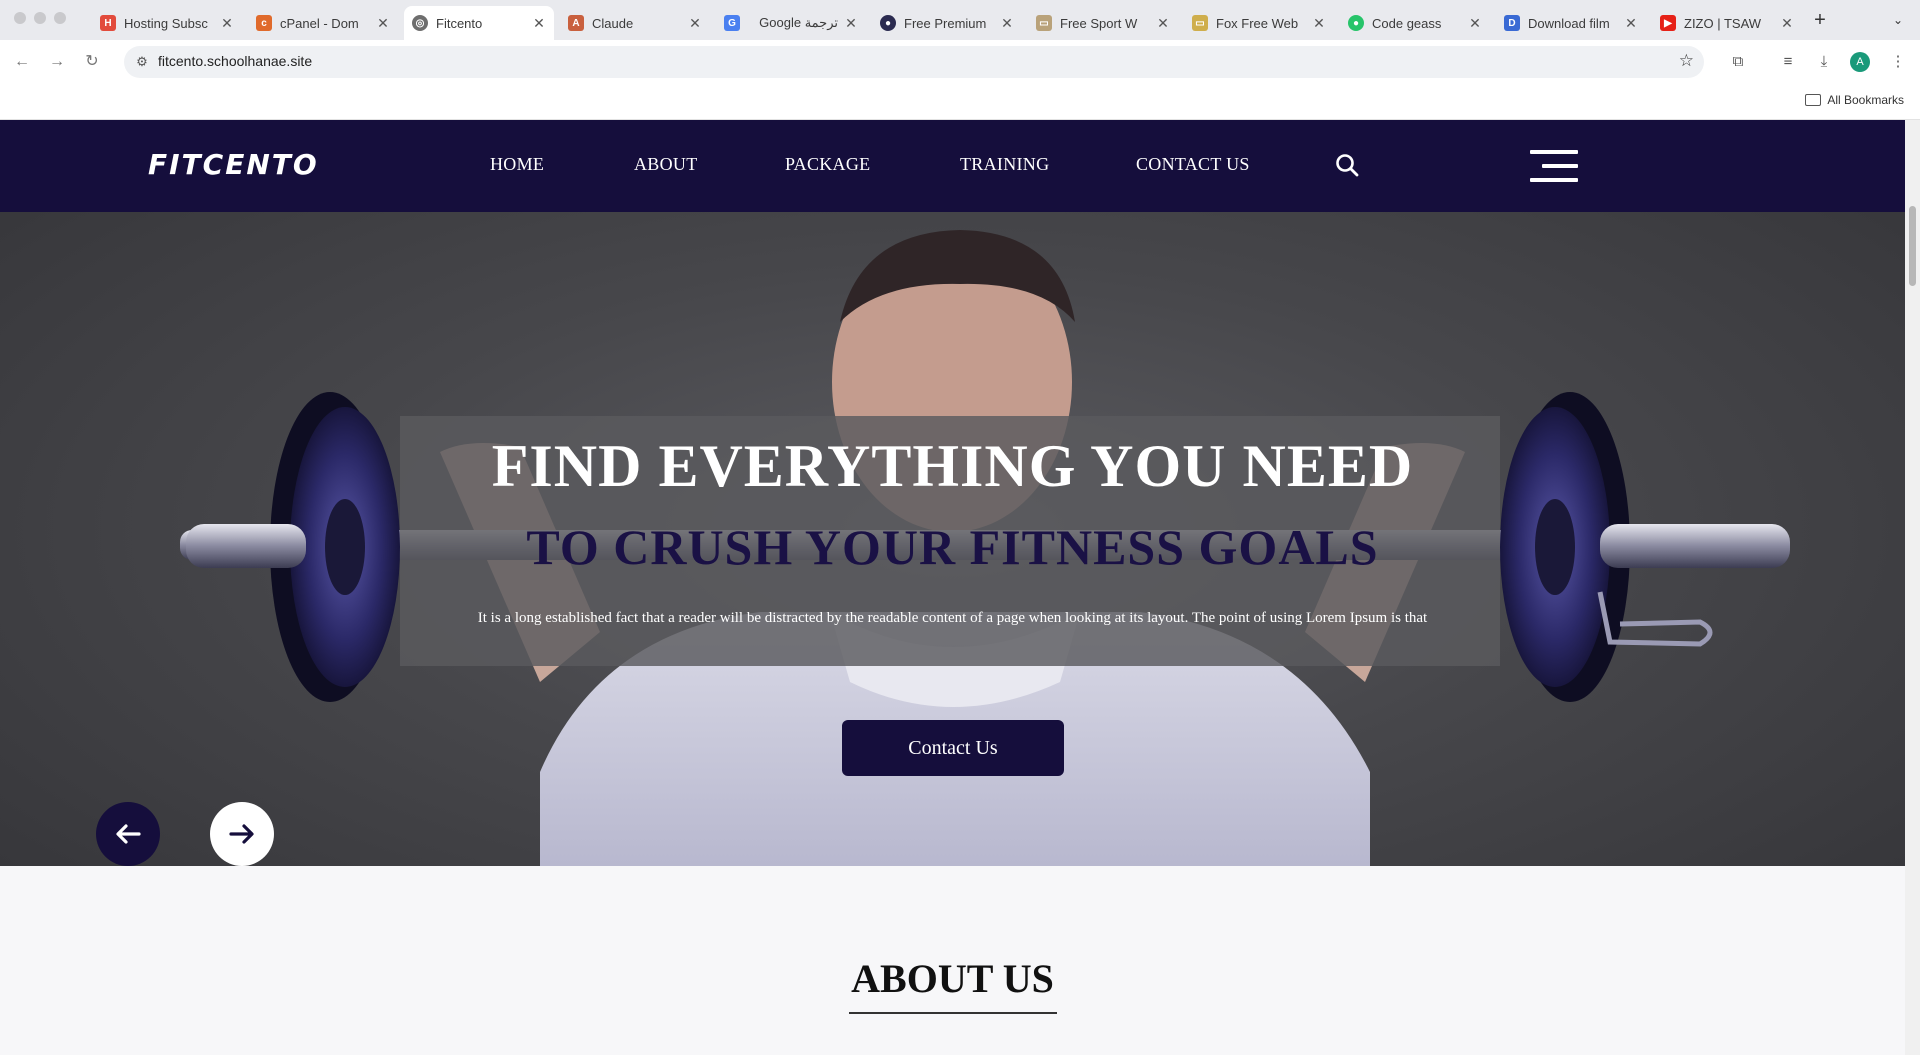  Describe the element at coordinates (798, 22) in the screenshot. I see `tab-title: Google ترجمة` at that location.